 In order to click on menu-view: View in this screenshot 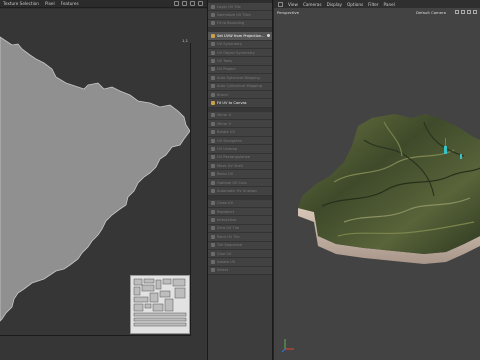, I will do `click(293, 4)`.